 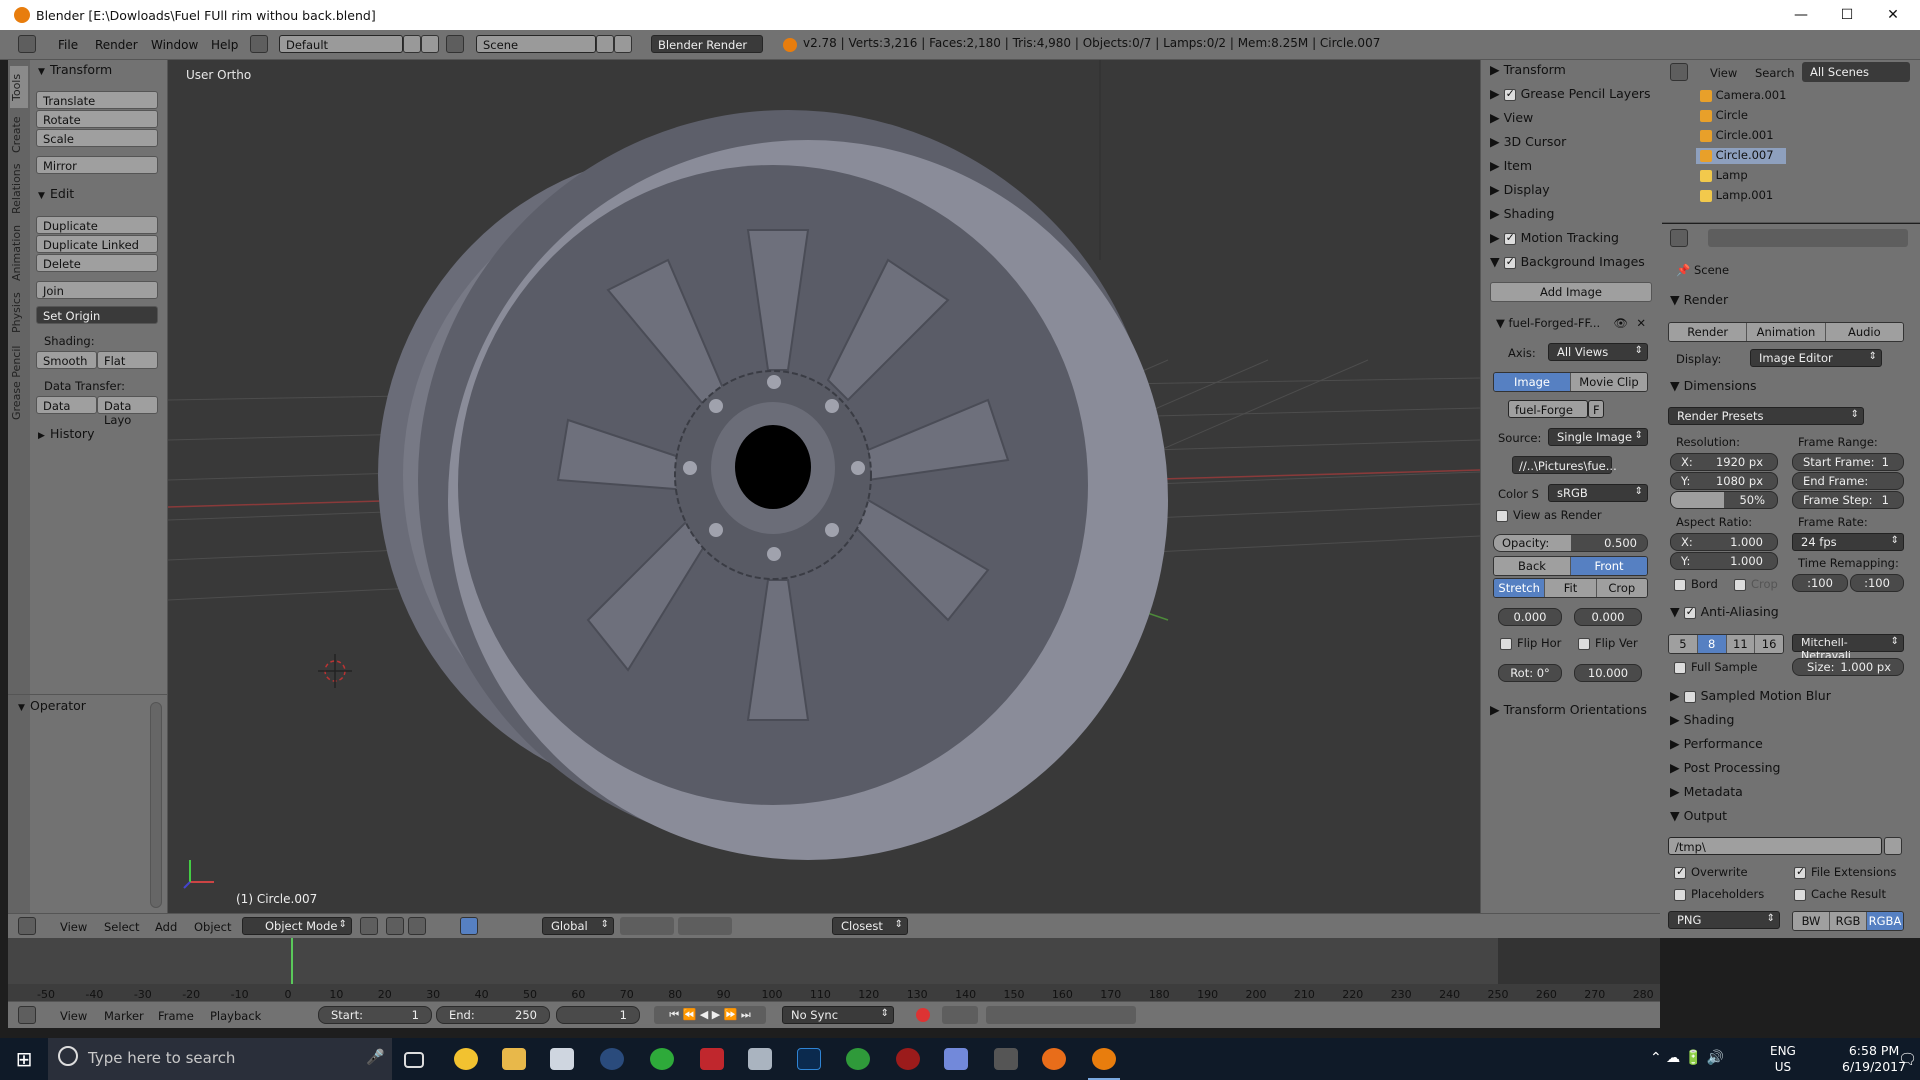 I want to click on transform-orientations-header: ▶ Transform Orientations, so click(x=1568, y=712).